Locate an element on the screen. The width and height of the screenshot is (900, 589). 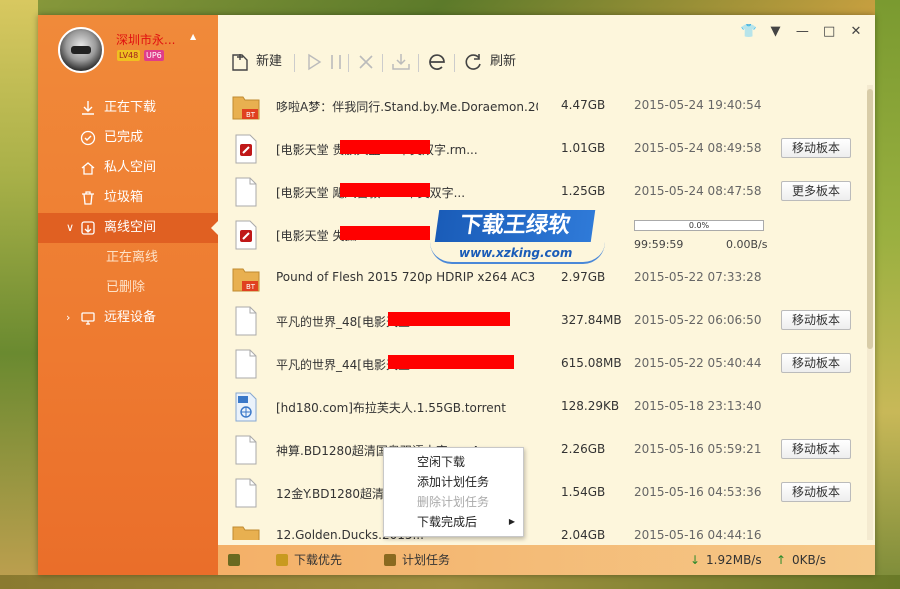
sidebar-item-downloading: 正在下载 is located at coordinates (128, 108).